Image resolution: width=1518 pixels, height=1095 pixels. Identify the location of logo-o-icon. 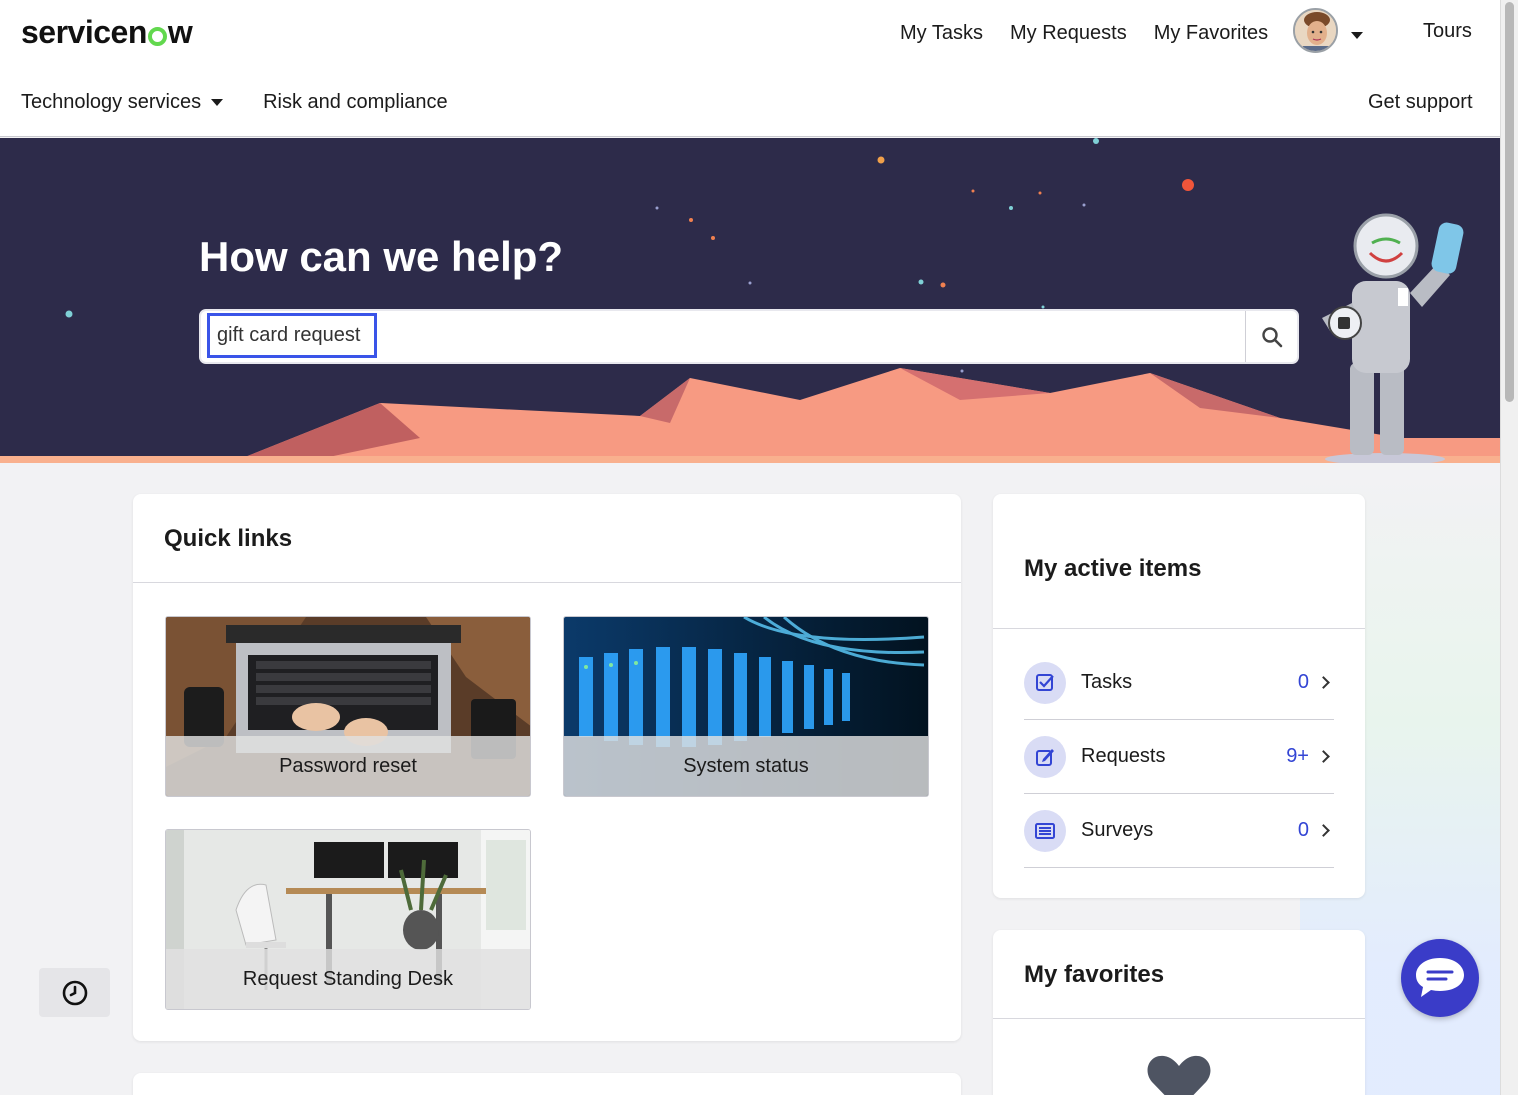
(157, 36).